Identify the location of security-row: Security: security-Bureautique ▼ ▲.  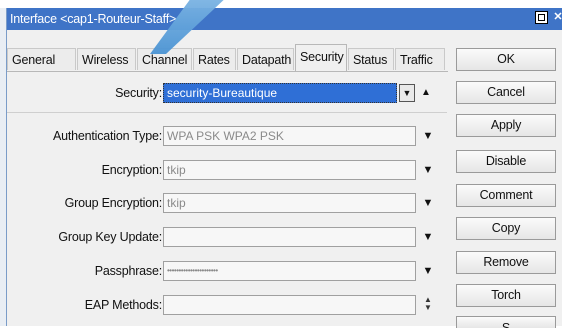
(227, 94).